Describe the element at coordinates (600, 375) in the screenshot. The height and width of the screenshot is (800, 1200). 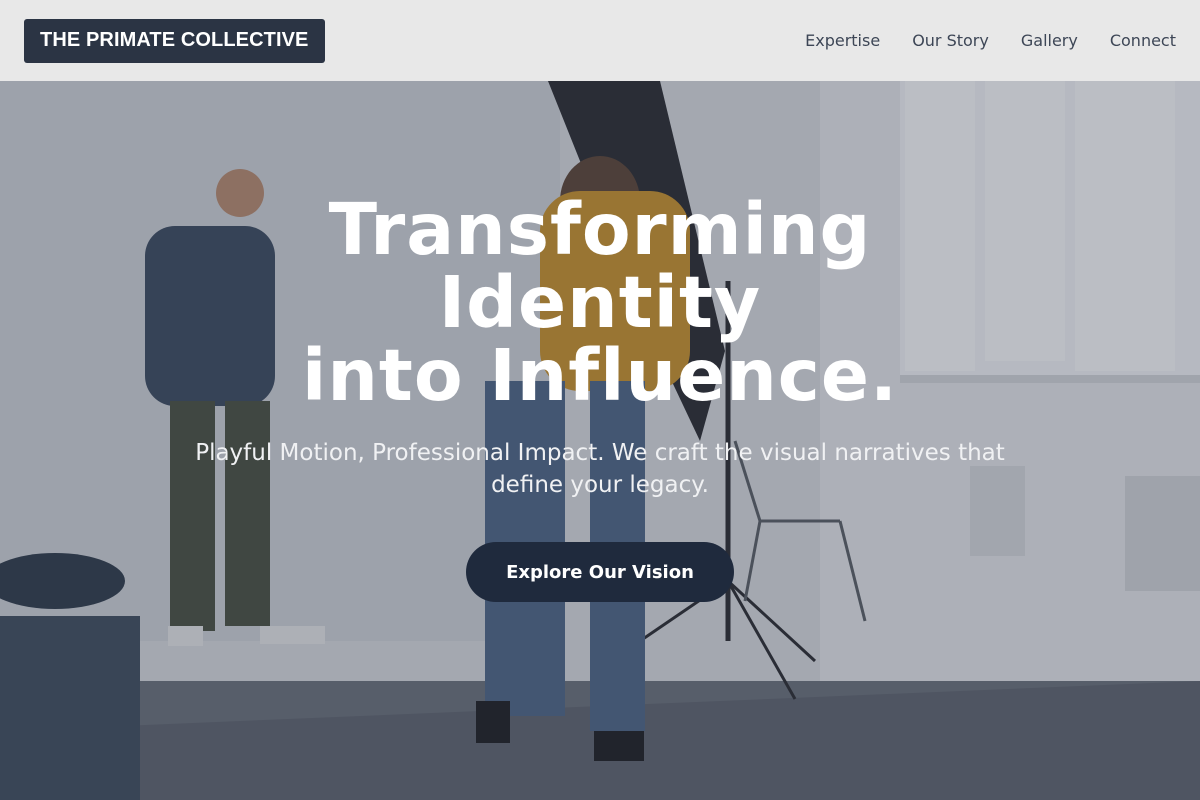
I see `headline-line-3: into Influence.` at that location.